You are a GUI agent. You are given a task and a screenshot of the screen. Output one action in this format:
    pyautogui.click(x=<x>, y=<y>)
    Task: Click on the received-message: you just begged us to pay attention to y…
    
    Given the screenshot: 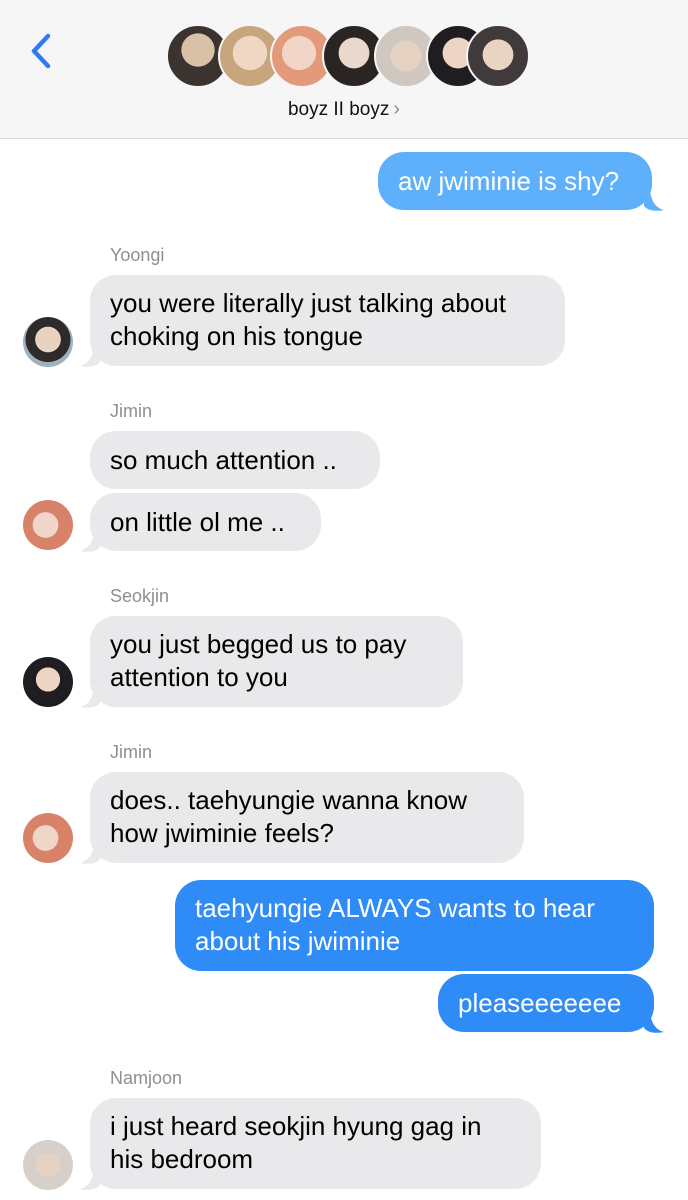 What is the action you would take?
    pyautogui.click(x=276, y=661)
    